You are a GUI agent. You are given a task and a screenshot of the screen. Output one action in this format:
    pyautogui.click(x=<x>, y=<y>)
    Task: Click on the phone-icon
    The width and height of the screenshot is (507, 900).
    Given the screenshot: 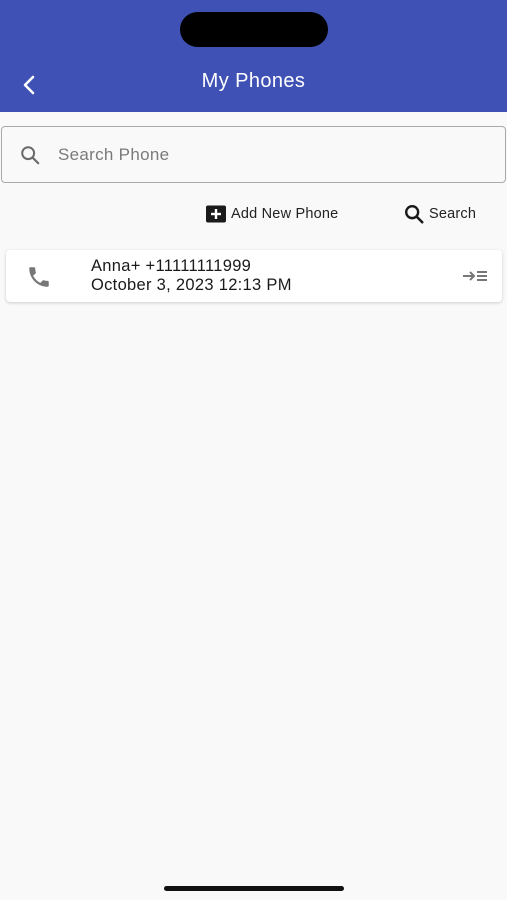 What is the action you would take?
    pyautogui.click(x=39, y=277)
    